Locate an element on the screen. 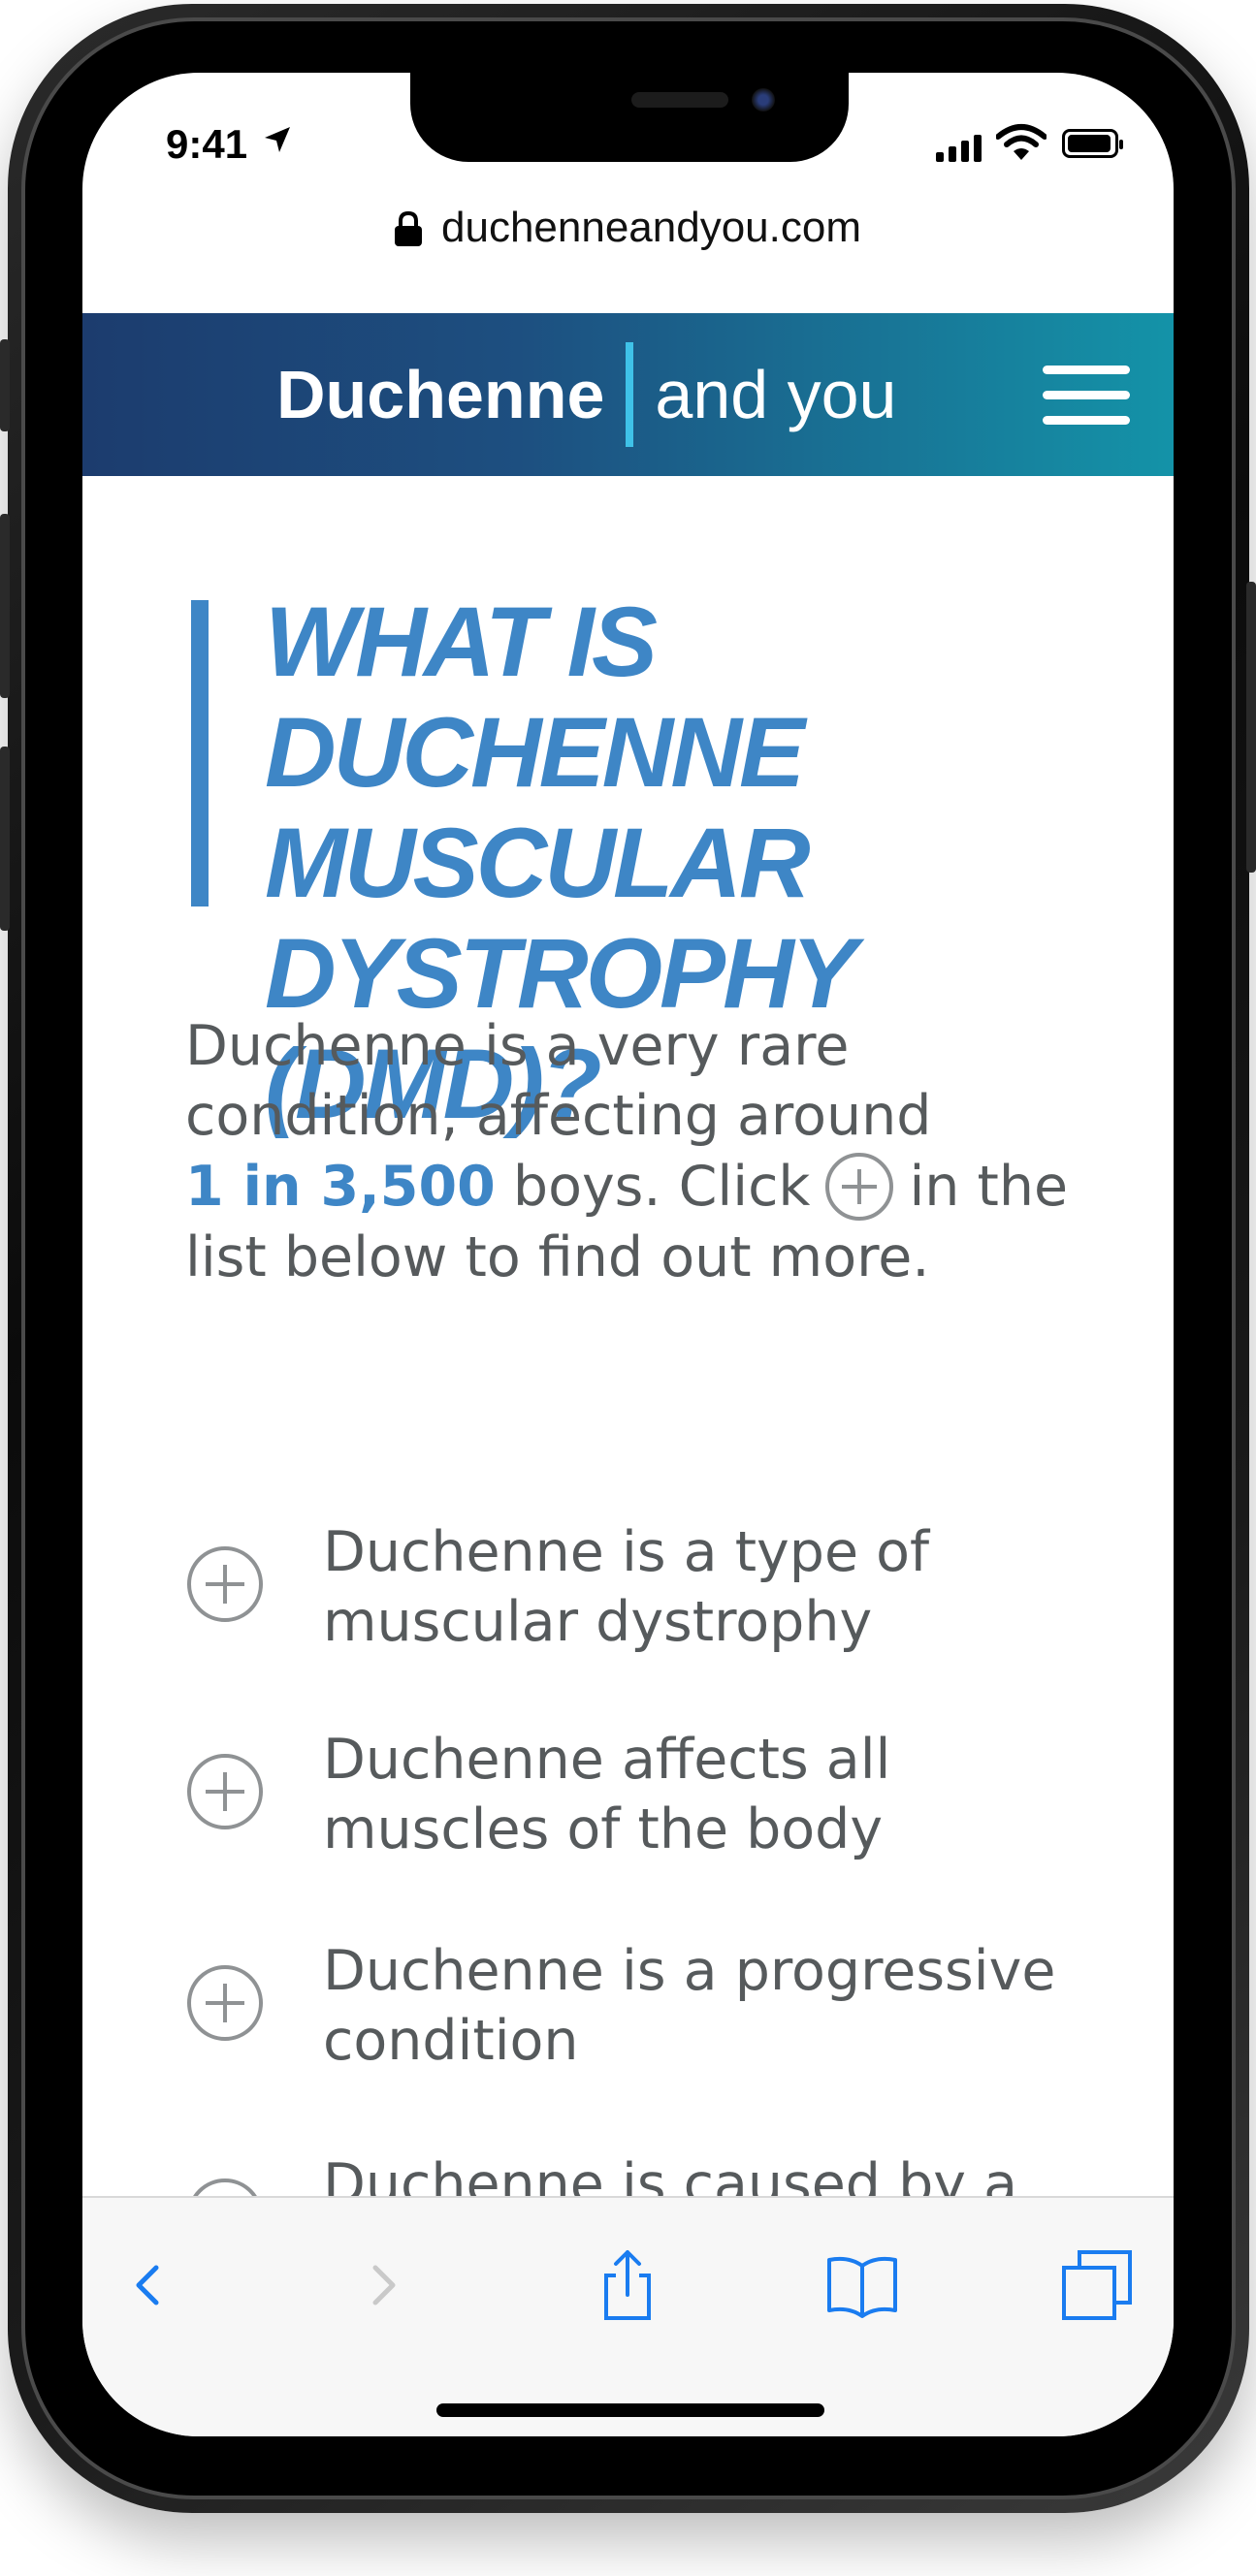  status-bar: 9:41 is located at coordinates (628, 131).